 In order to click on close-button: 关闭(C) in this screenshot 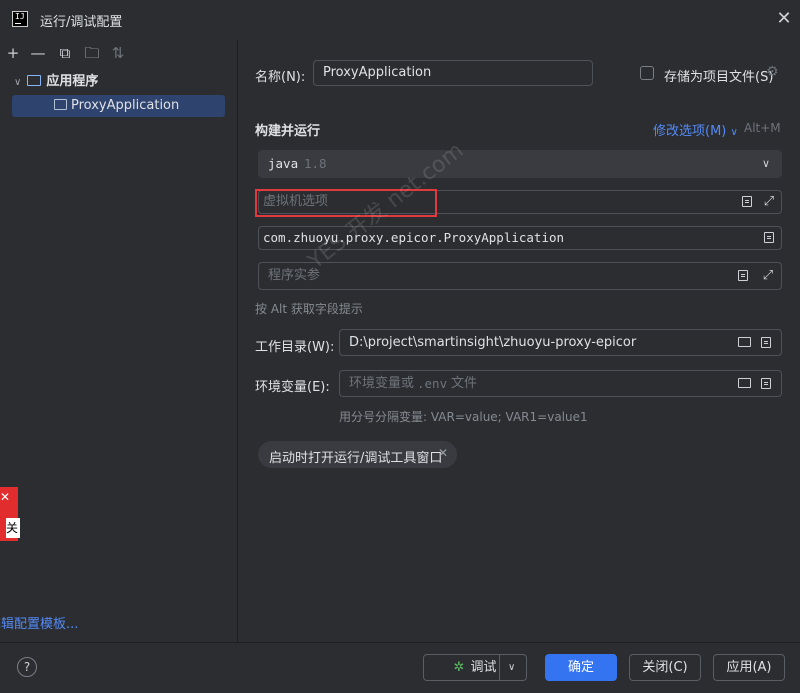, I will do `click(665, 667)`.